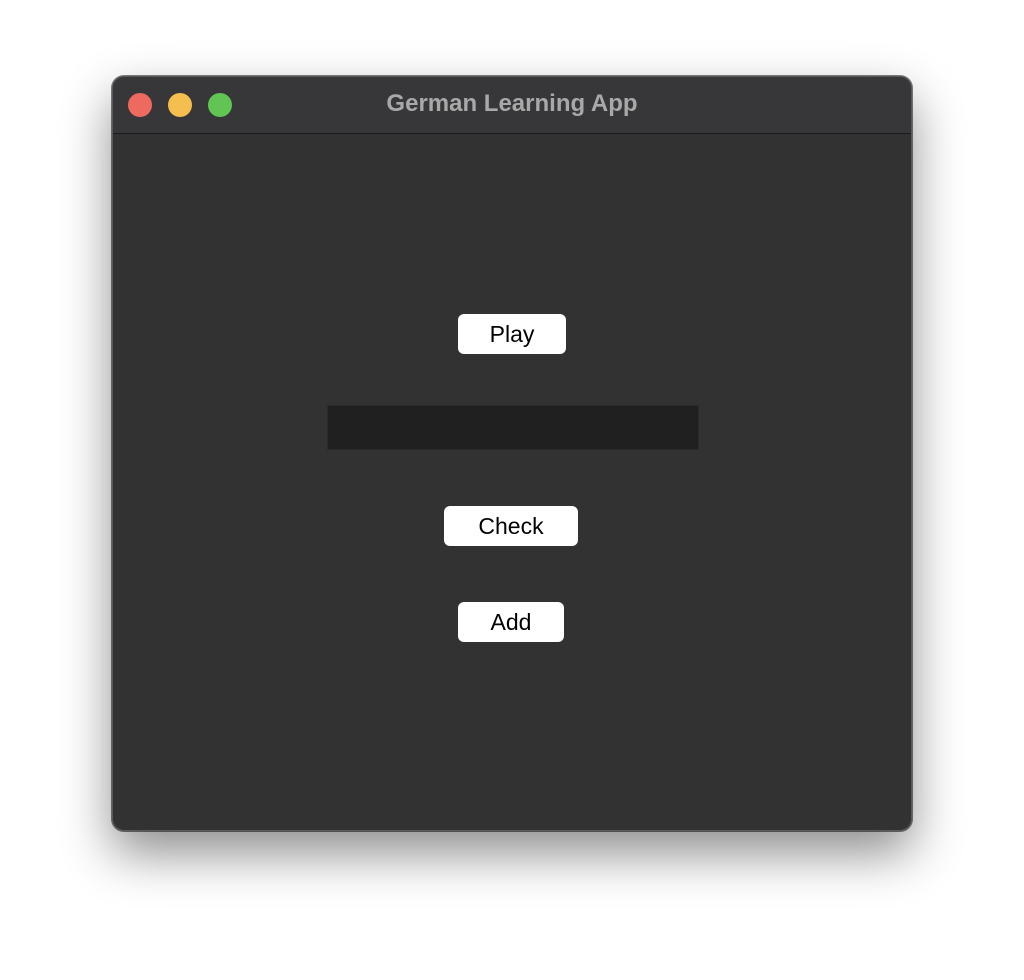 This screenshot has height=980, width=1024. I want to click on check-button: Check, so click(511, 526).